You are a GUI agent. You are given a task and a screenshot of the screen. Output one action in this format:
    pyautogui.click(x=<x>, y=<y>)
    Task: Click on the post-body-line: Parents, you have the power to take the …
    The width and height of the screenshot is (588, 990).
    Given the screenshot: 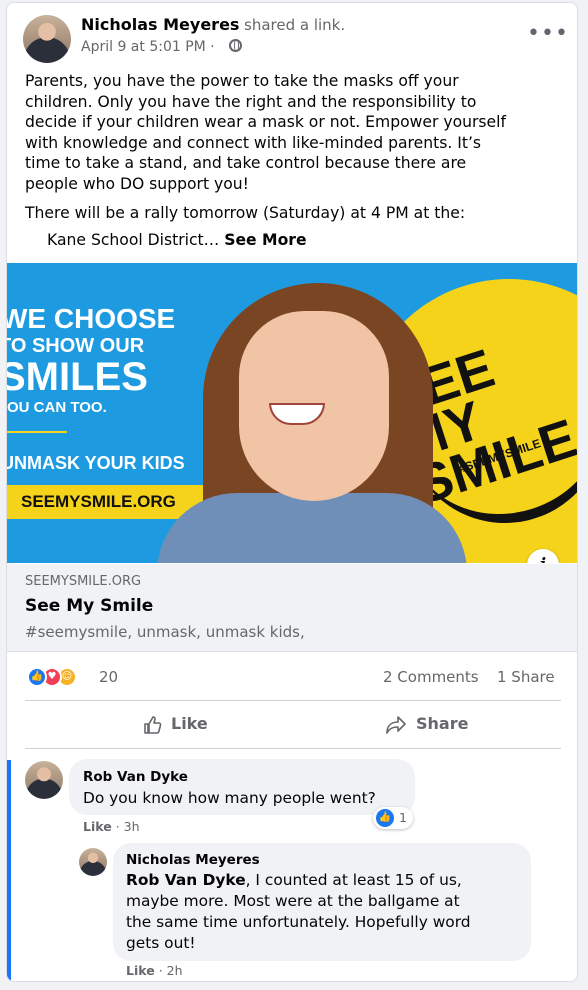 What is the action you would take?
    pyautogui.click(x=242, y=81)
    